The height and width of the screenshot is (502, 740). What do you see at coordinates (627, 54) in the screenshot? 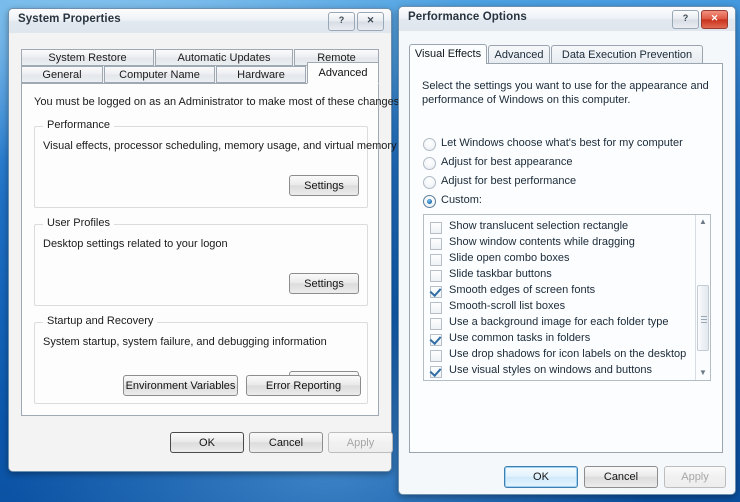
I see `tab-data-execution-prevention: Data Execution Prevention` at bounding box center [627, 54].